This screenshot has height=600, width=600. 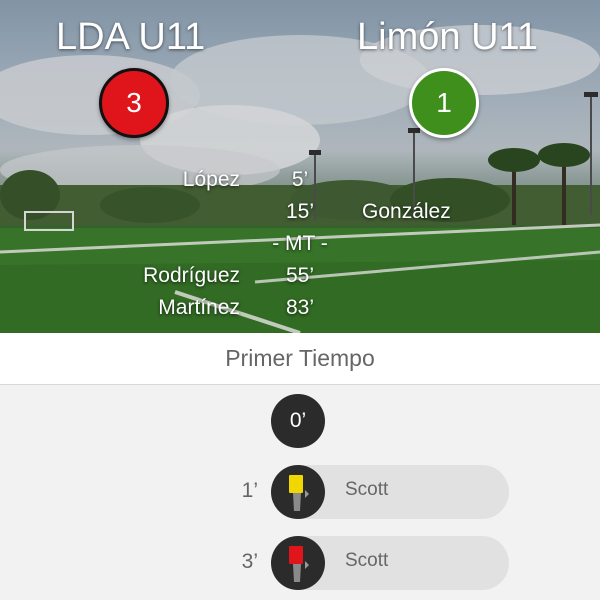 I want to click on goal-home-scorer: Martínez, so click(x=199, y=307).